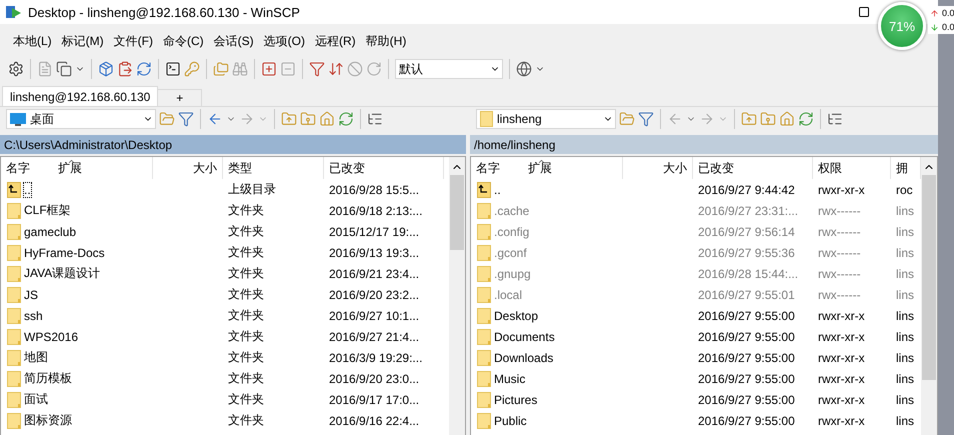  I want to click on clipboard-icon, so click(125, 69).